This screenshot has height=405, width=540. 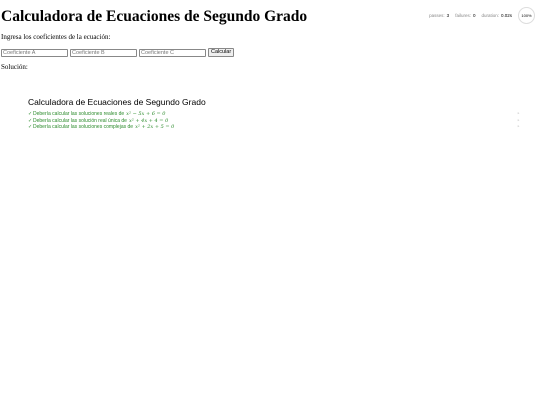 What do you see at coordinates (474, 15) in the screenshot?
I see `failures-count: 0` at bounding box center [474, 15].